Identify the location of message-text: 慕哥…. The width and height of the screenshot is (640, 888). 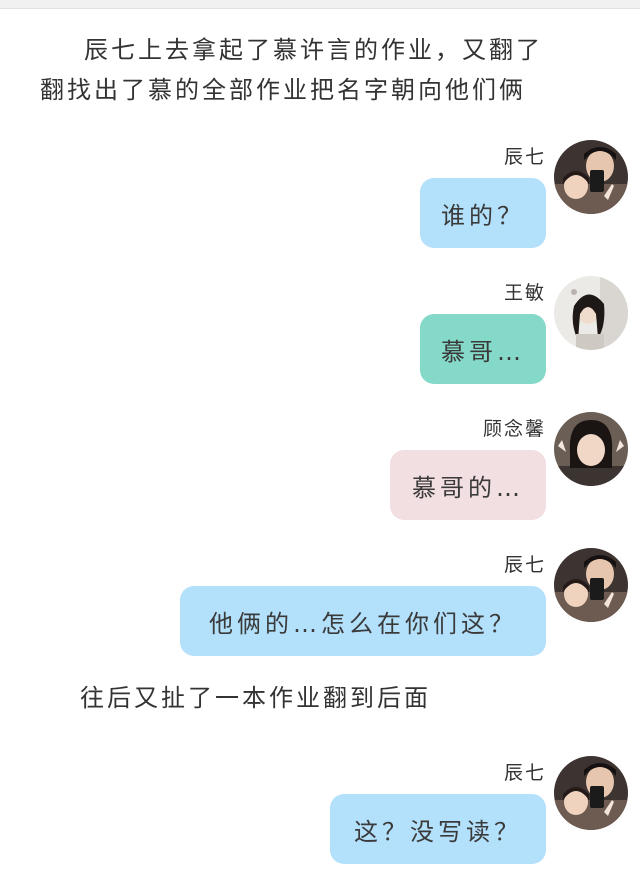
(483, 351).